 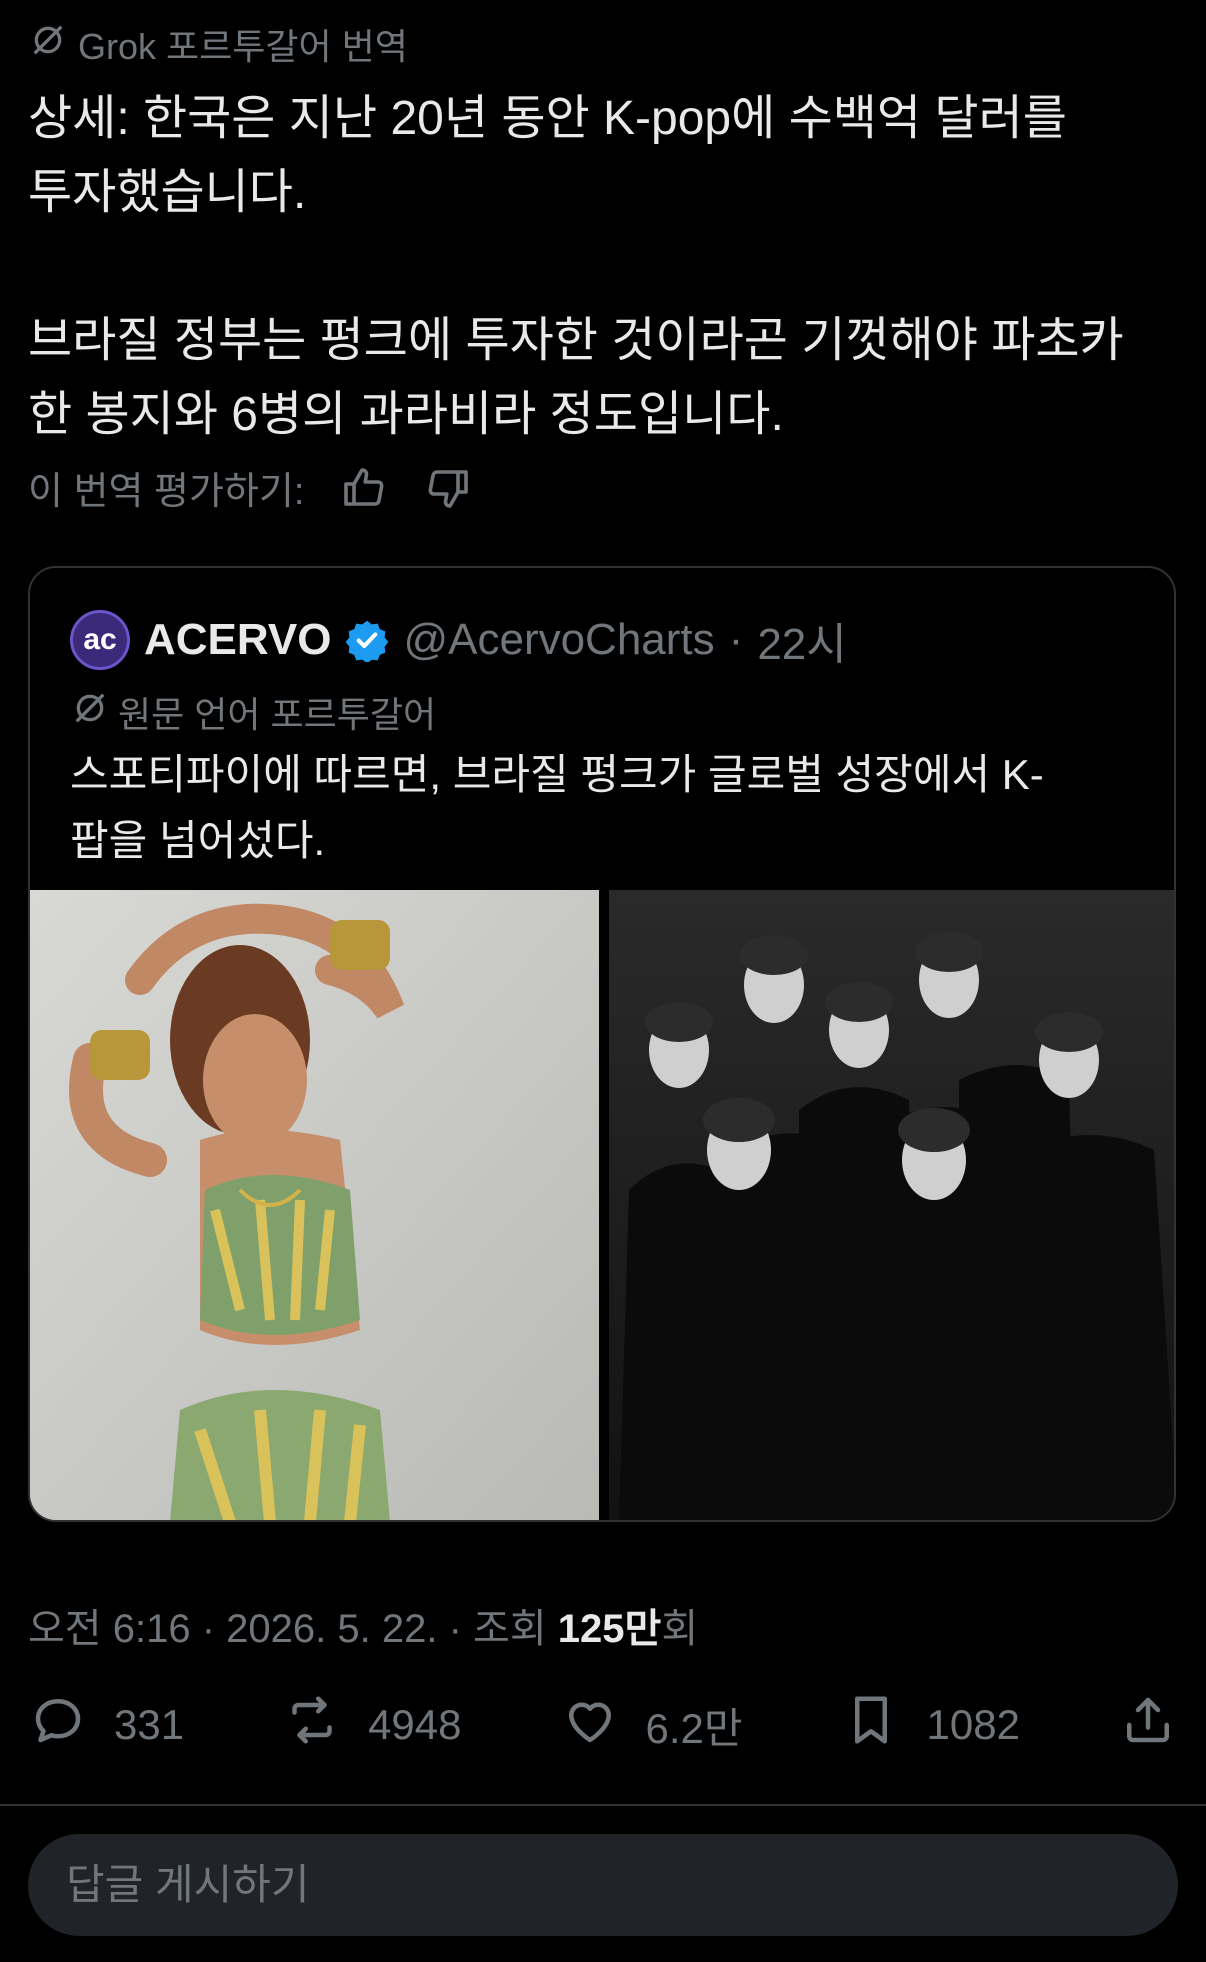 I want to click on bookmark-icon, so click(x=871, y=1725).